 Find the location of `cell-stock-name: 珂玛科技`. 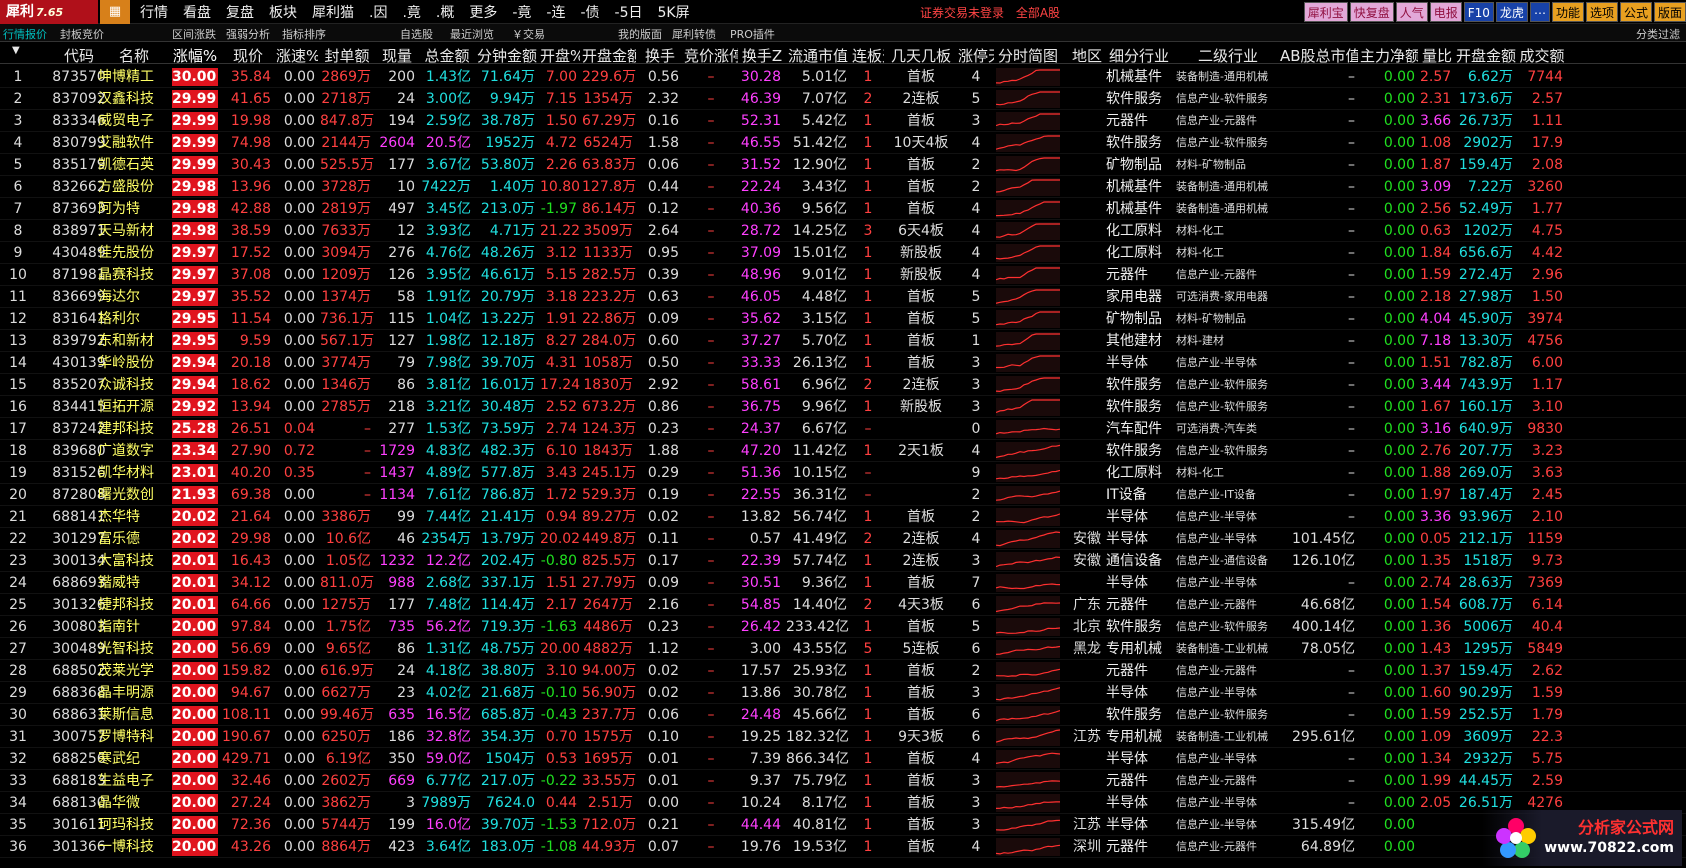

cell-stock-name: 珂玛科技 is located at coordinates (134, 825).